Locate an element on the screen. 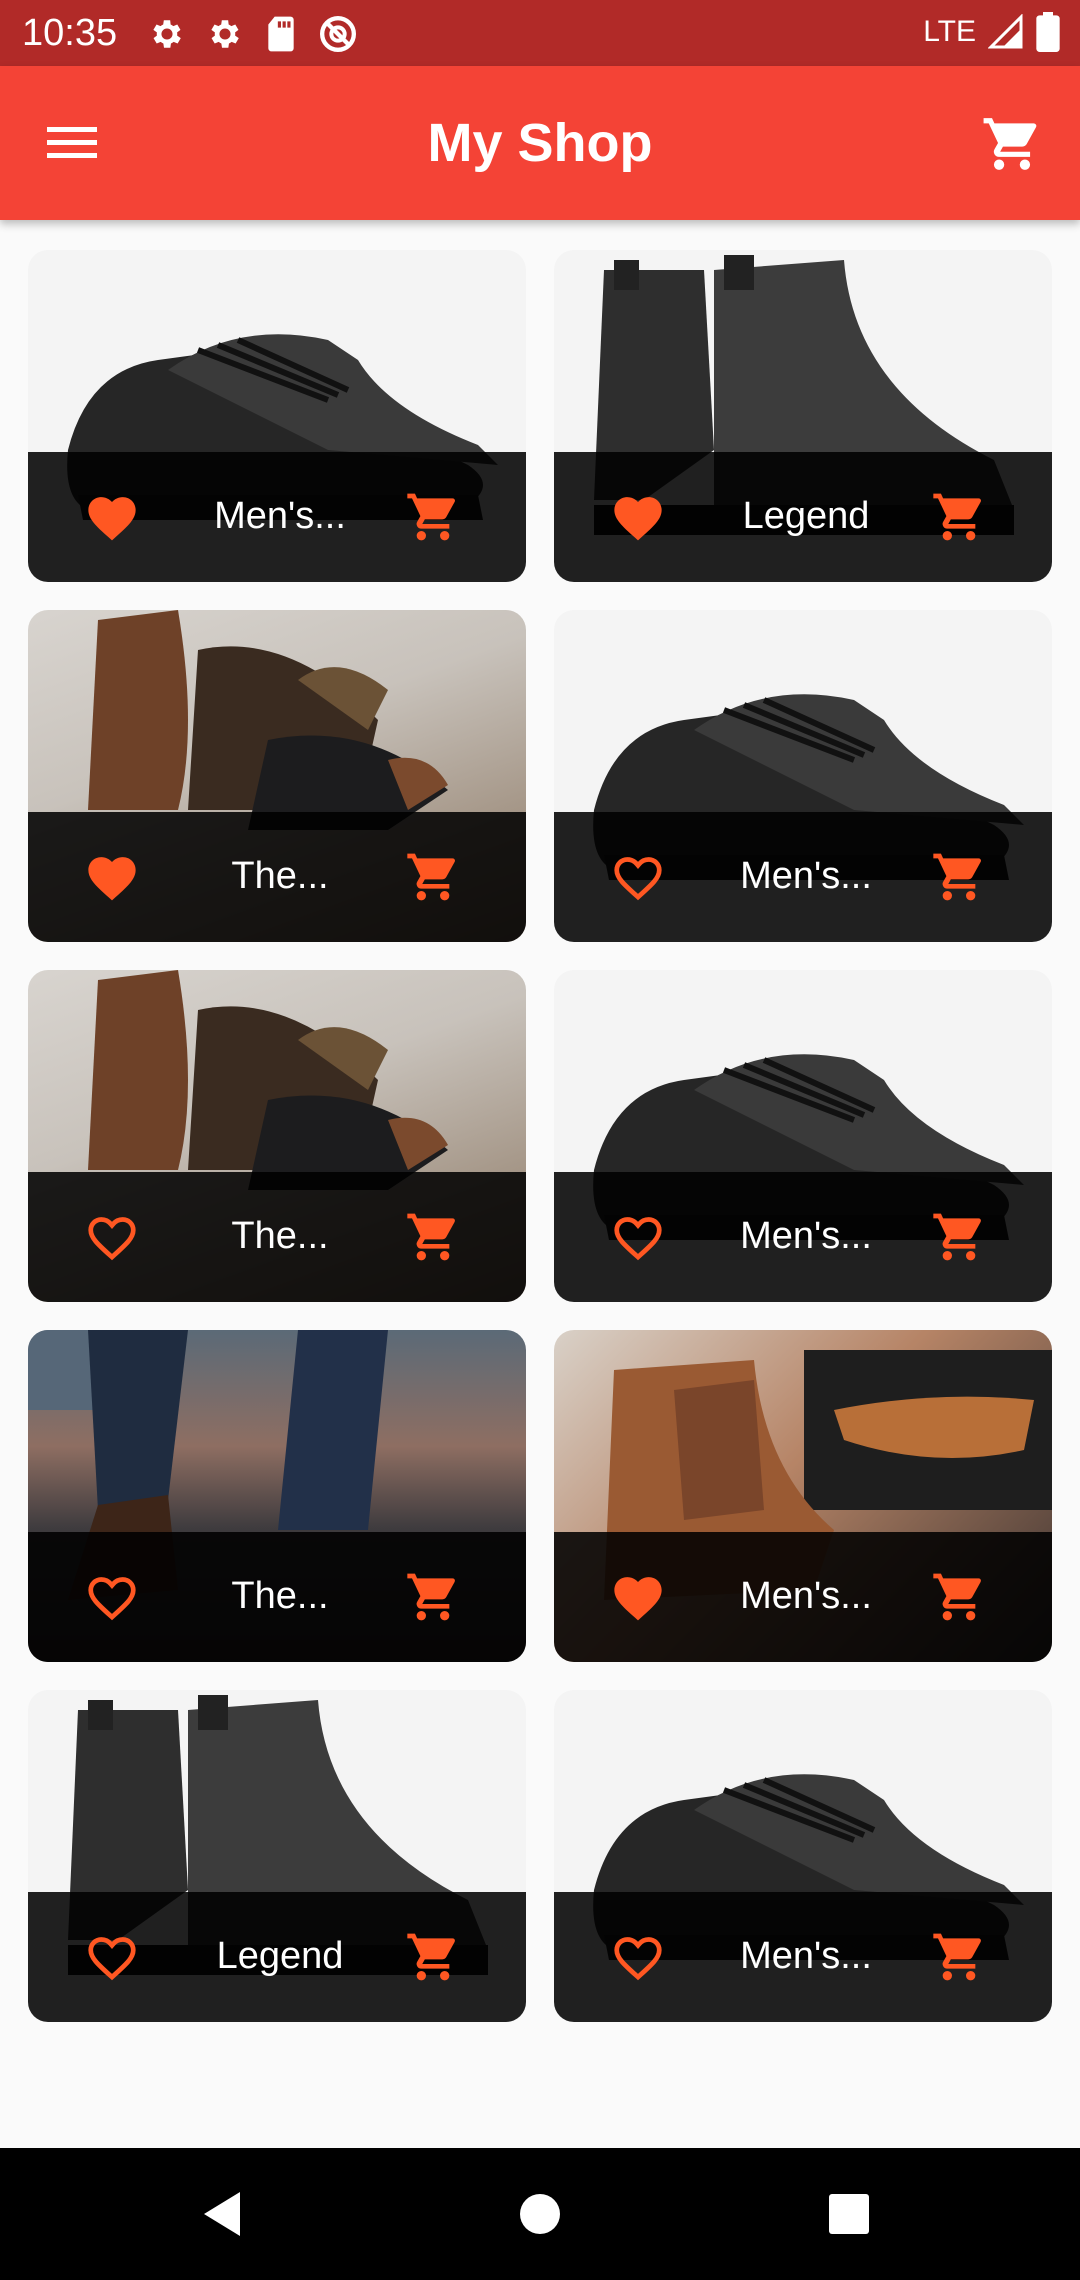 This screenshot has width=1080, height=2280. app-bar: My Shop is located at coordinates (540, 143).